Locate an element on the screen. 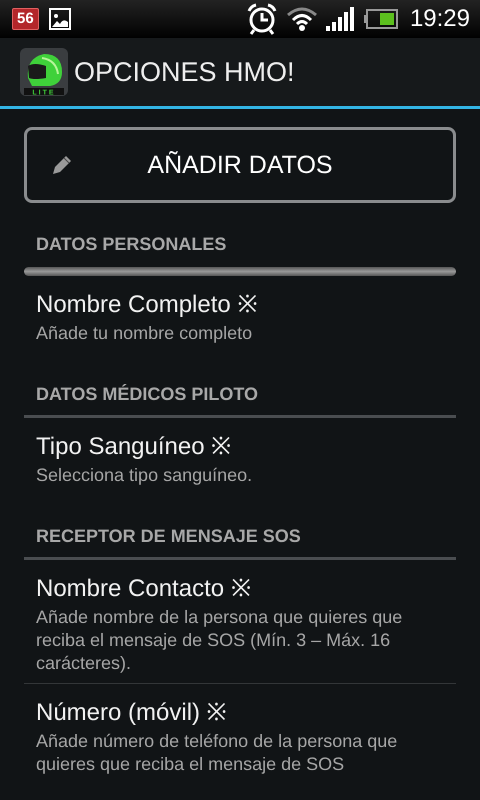 This screenshot has width=480, height=800. preference-item: Número (móvil) ※ Añade número de teléfono de la persona que quieres que reciba el mensaje de SOS is located at coordinates (240, 734).